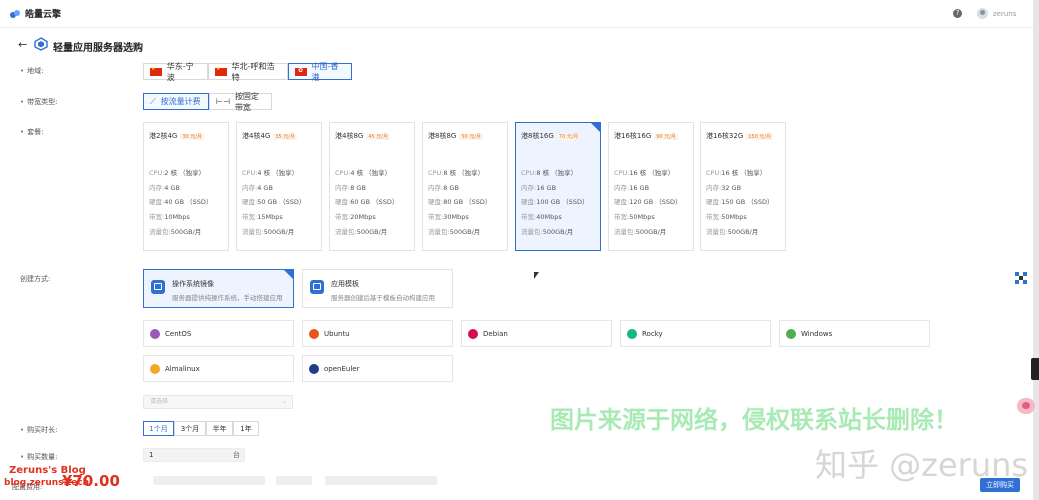 This screenshot has height=500, width=1039. What do you see at coordinates (1035, 369) in the screenshot?
I see `side-toolbar-handle` at bounding box center [1035, 369].